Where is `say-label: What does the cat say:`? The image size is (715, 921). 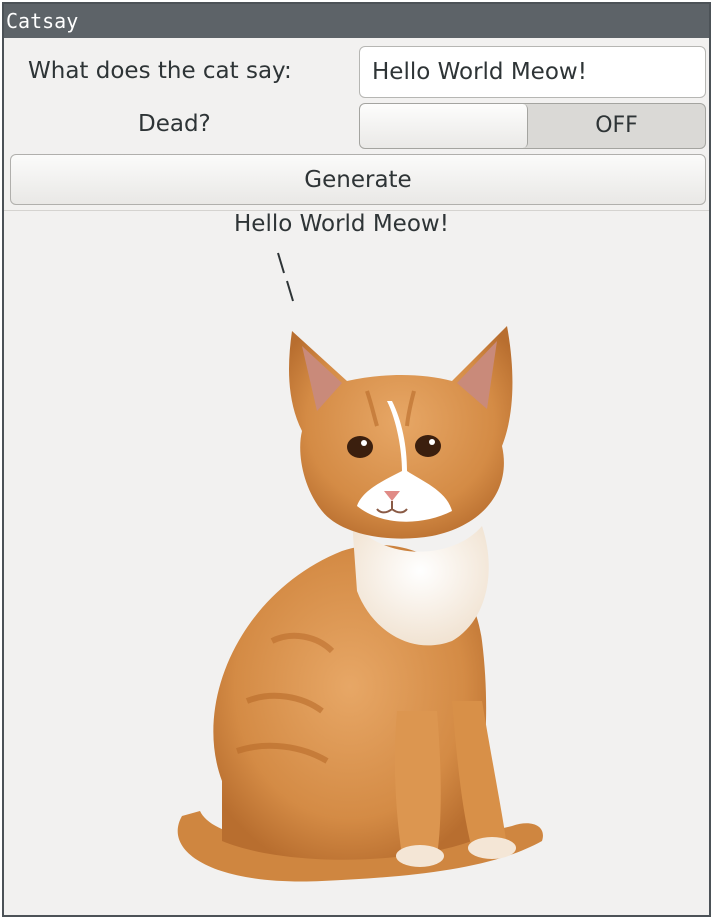
say-label: What does the cat say: is located at coordinates (160, 71).